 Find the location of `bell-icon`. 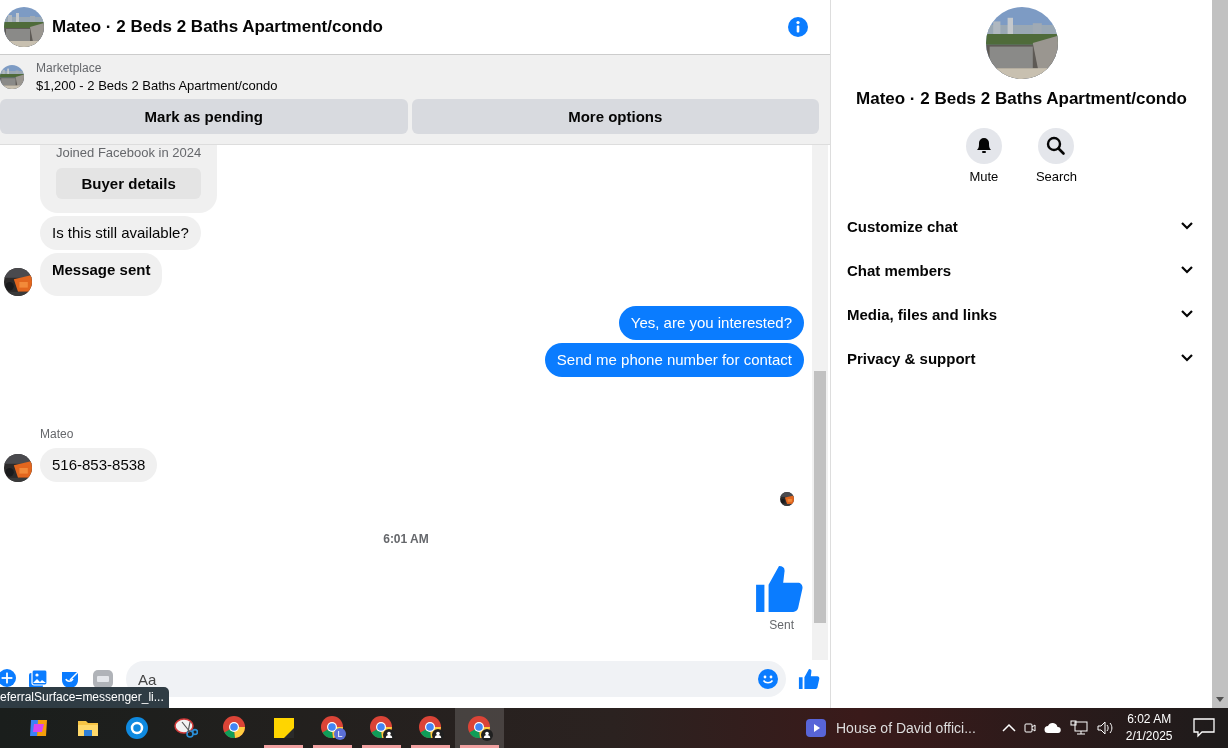

bell-icon is located at coordinates (983, 146).